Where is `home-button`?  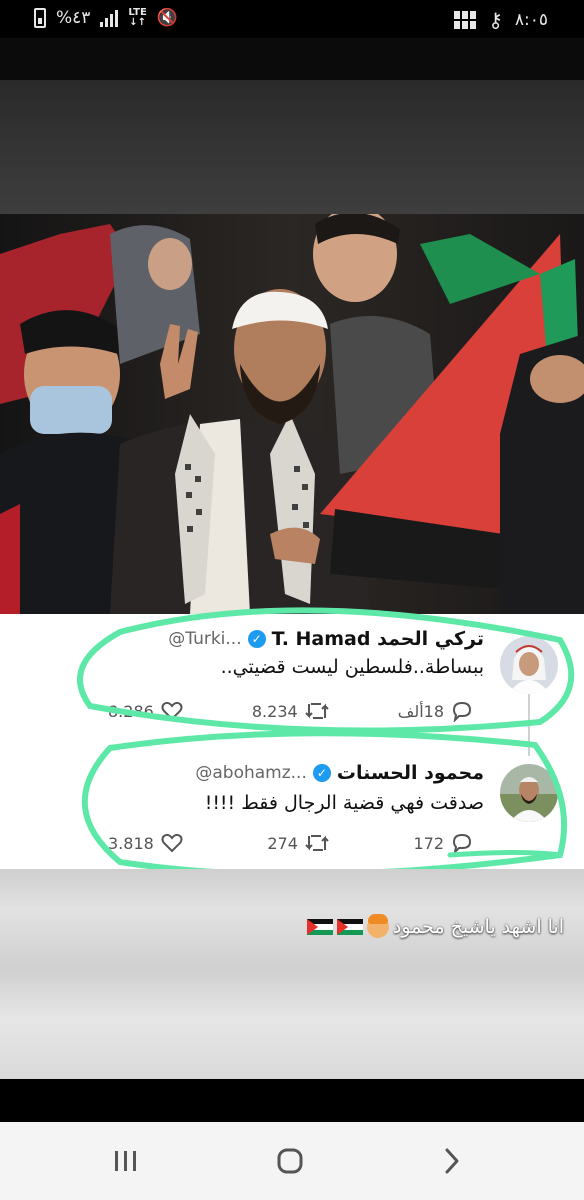 home-button is located at coordinates (290, 1161).